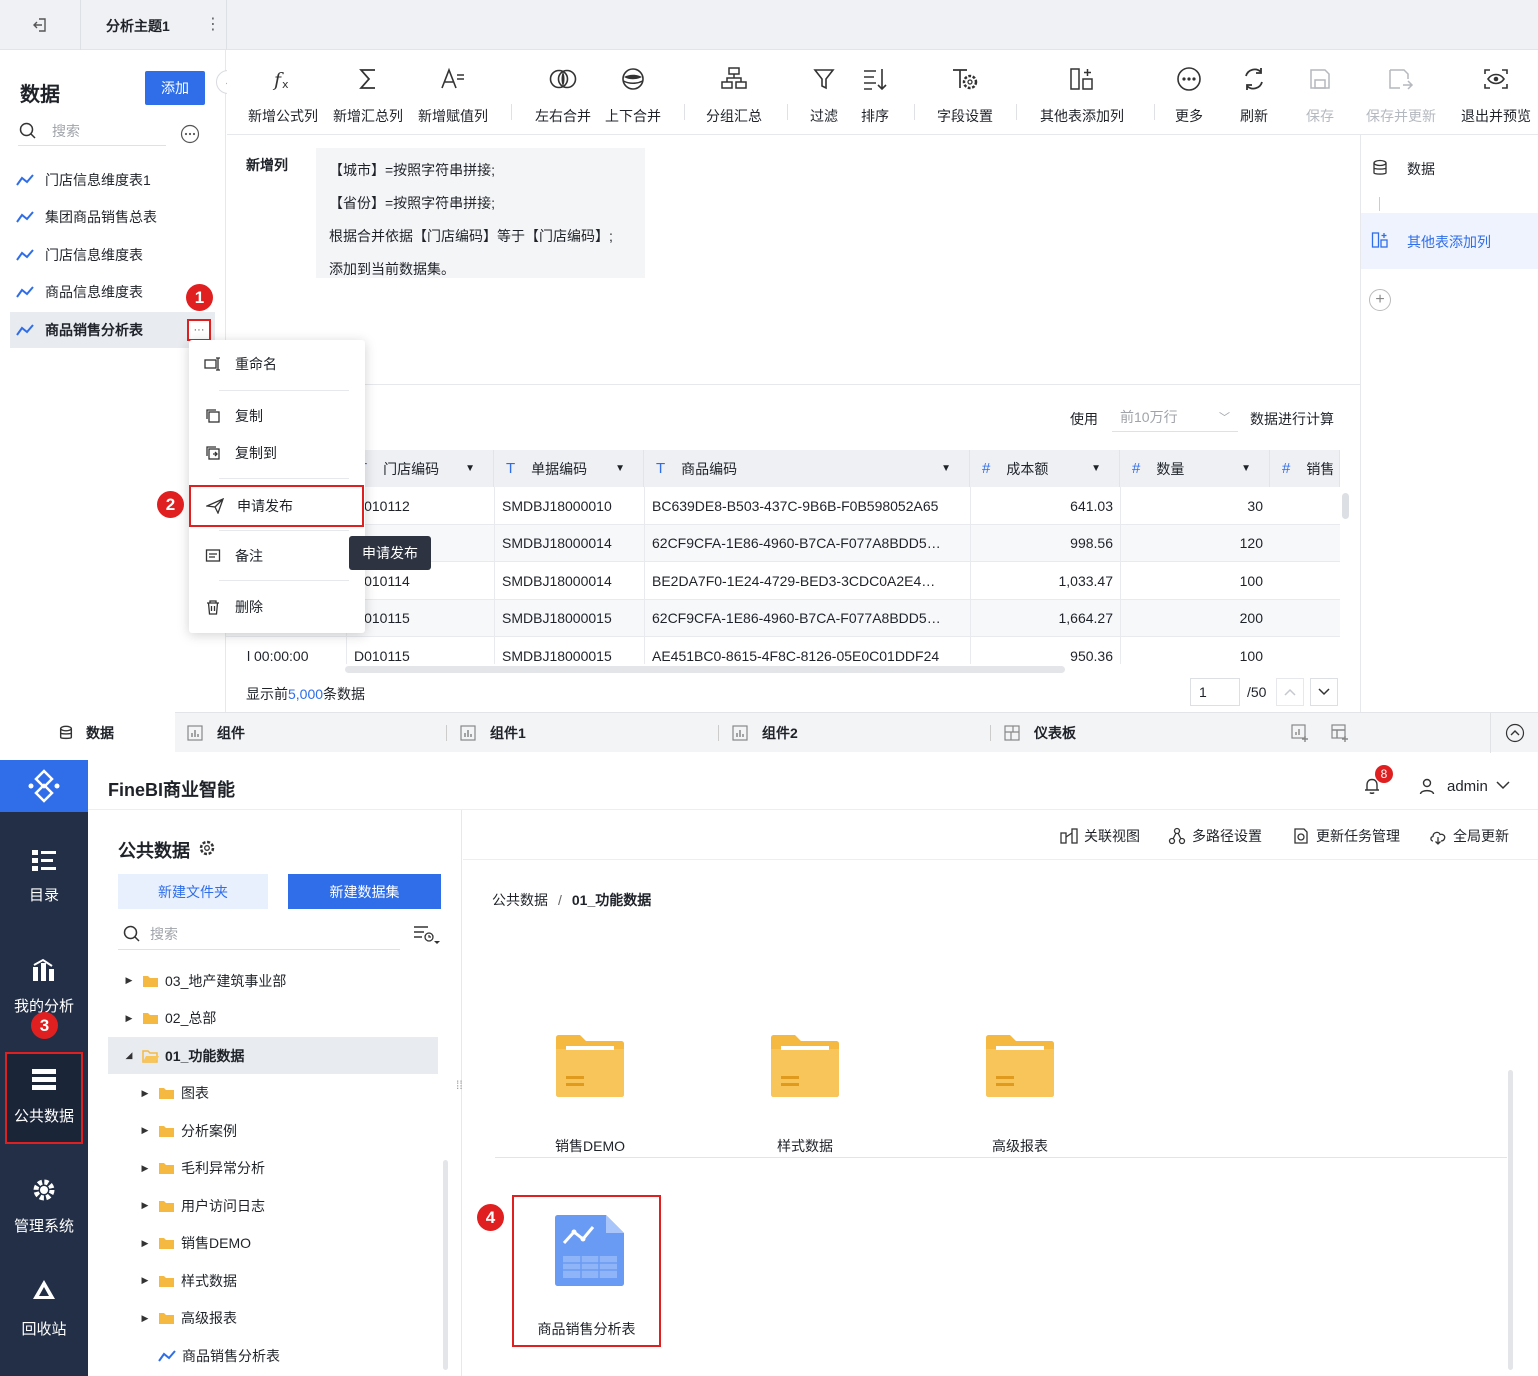 This screenshot has height=1376, width=1538. What do you see at coordinates (1380, 300) in the screenshot?
I see `add-step-icon: +` at bounding box center [1380, 300].